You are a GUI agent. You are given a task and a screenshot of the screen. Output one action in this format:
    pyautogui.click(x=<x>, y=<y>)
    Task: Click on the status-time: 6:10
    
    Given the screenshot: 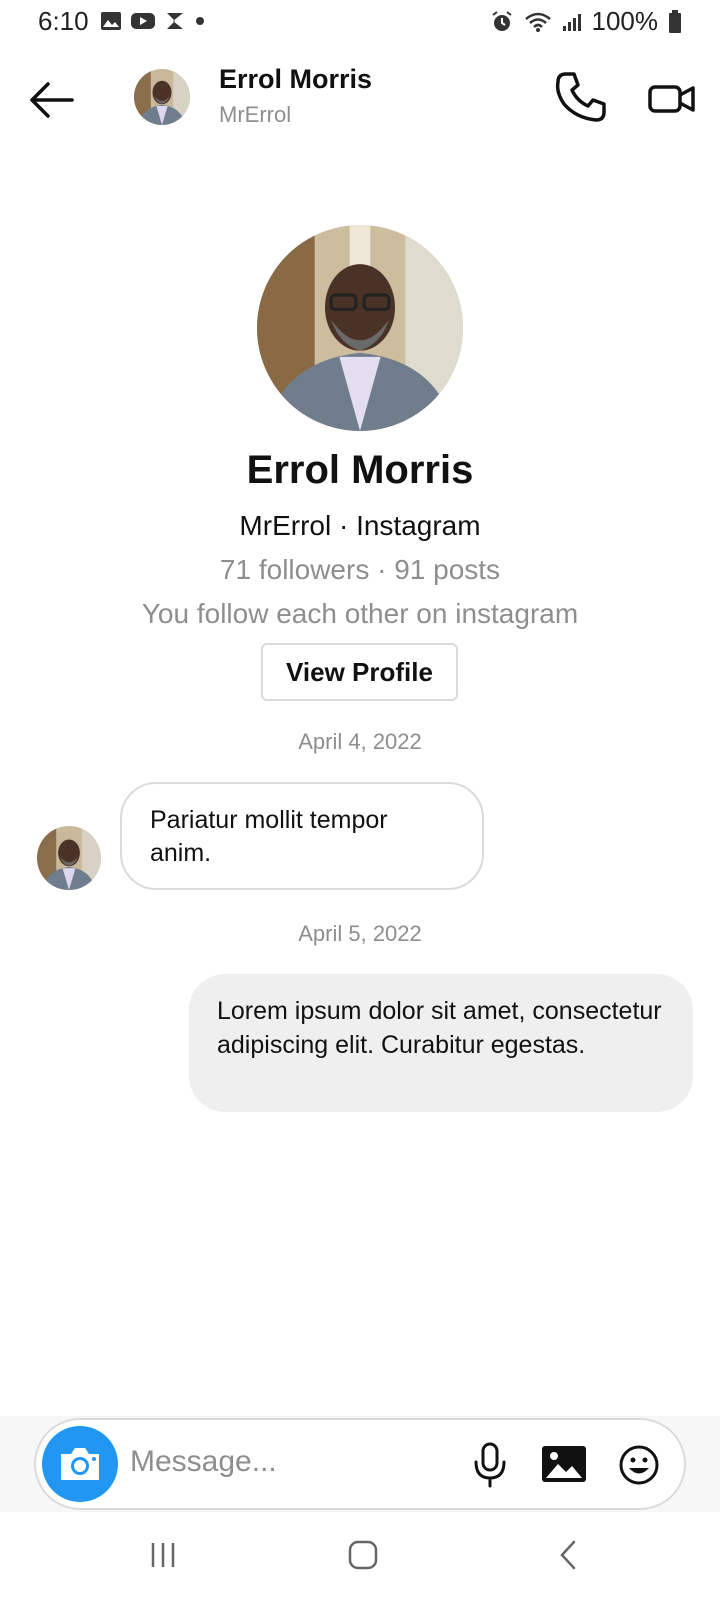 What is the action you would take?
    pyautogui.click(x=63, y=21)
    